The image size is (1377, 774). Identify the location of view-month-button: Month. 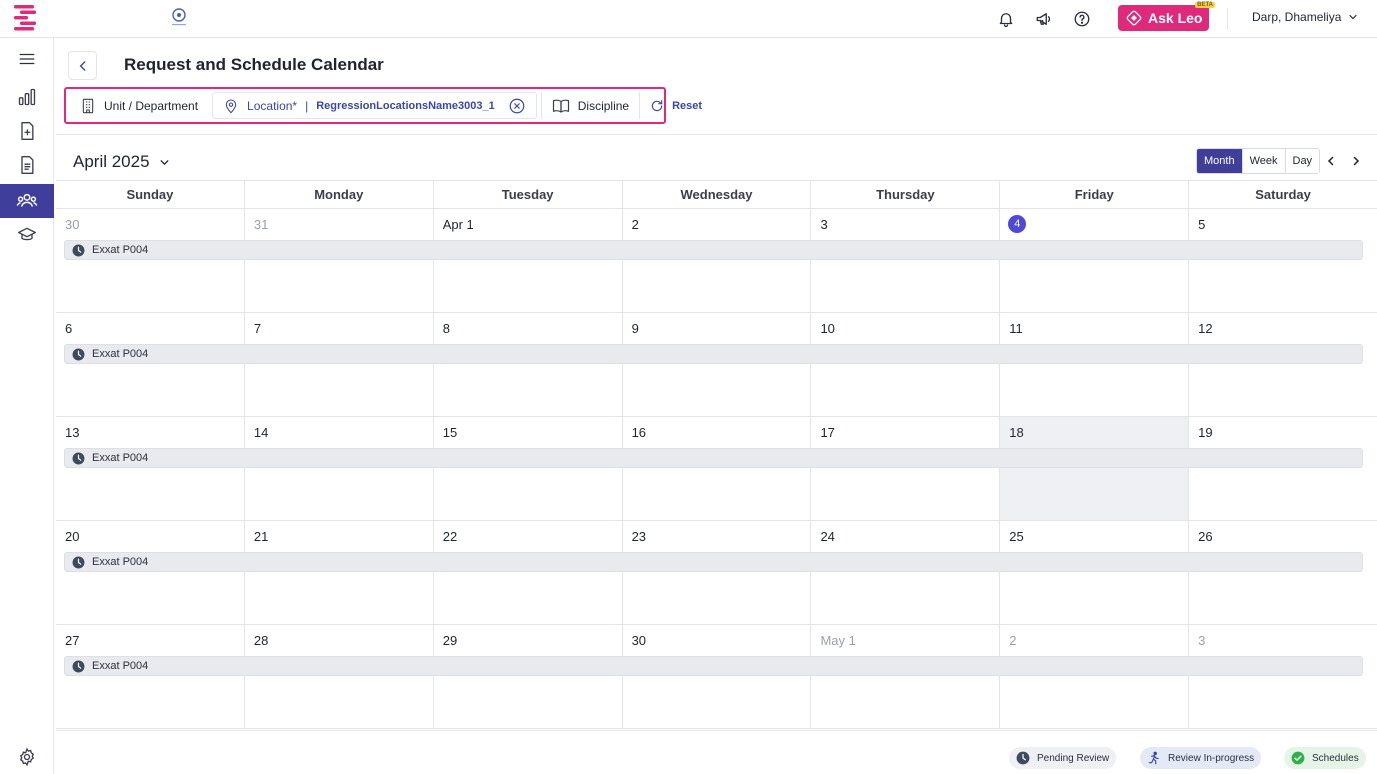
(1219, 161).